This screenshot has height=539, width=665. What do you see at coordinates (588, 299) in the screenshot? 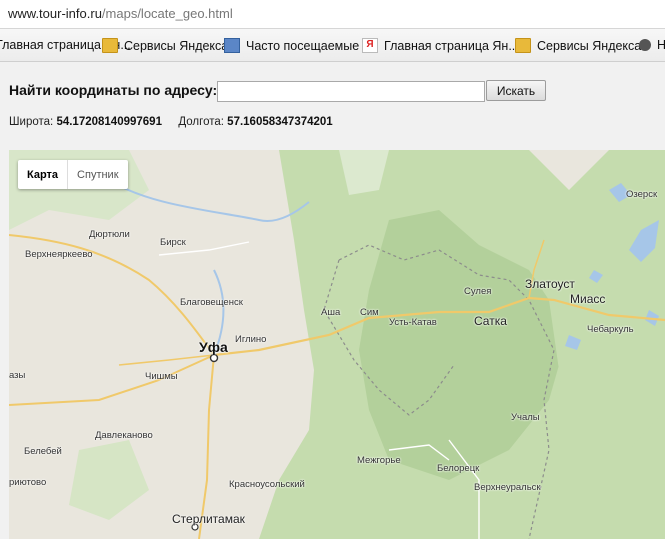
I see `map-place-label: Миасс` at bounding box center [588, 299].